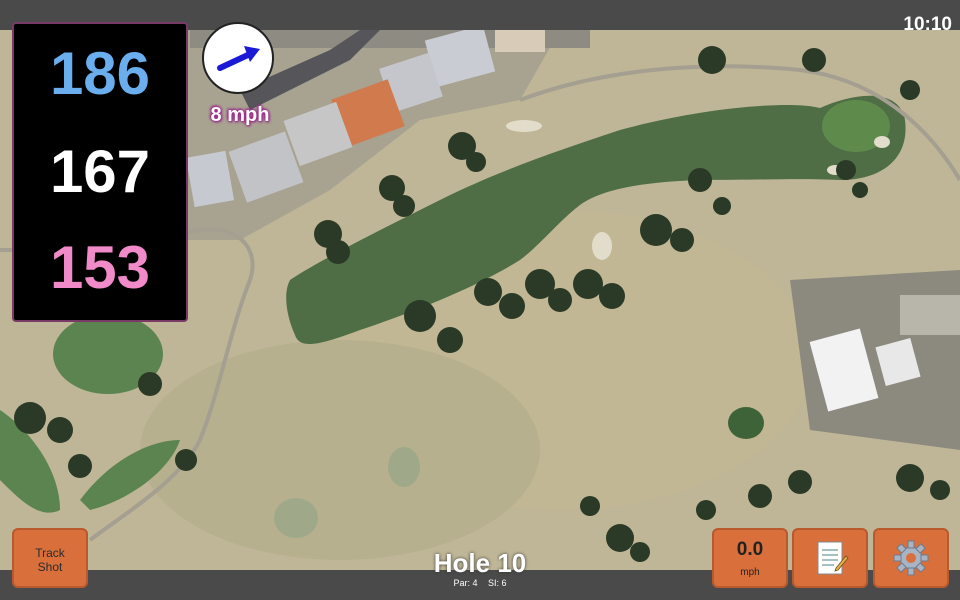 The width and height of the screenshot is (960, 600). What do you see at coordinates (833, 558) in the screenshot?
I see `notepad-icon` at bounding box center [833, 558].